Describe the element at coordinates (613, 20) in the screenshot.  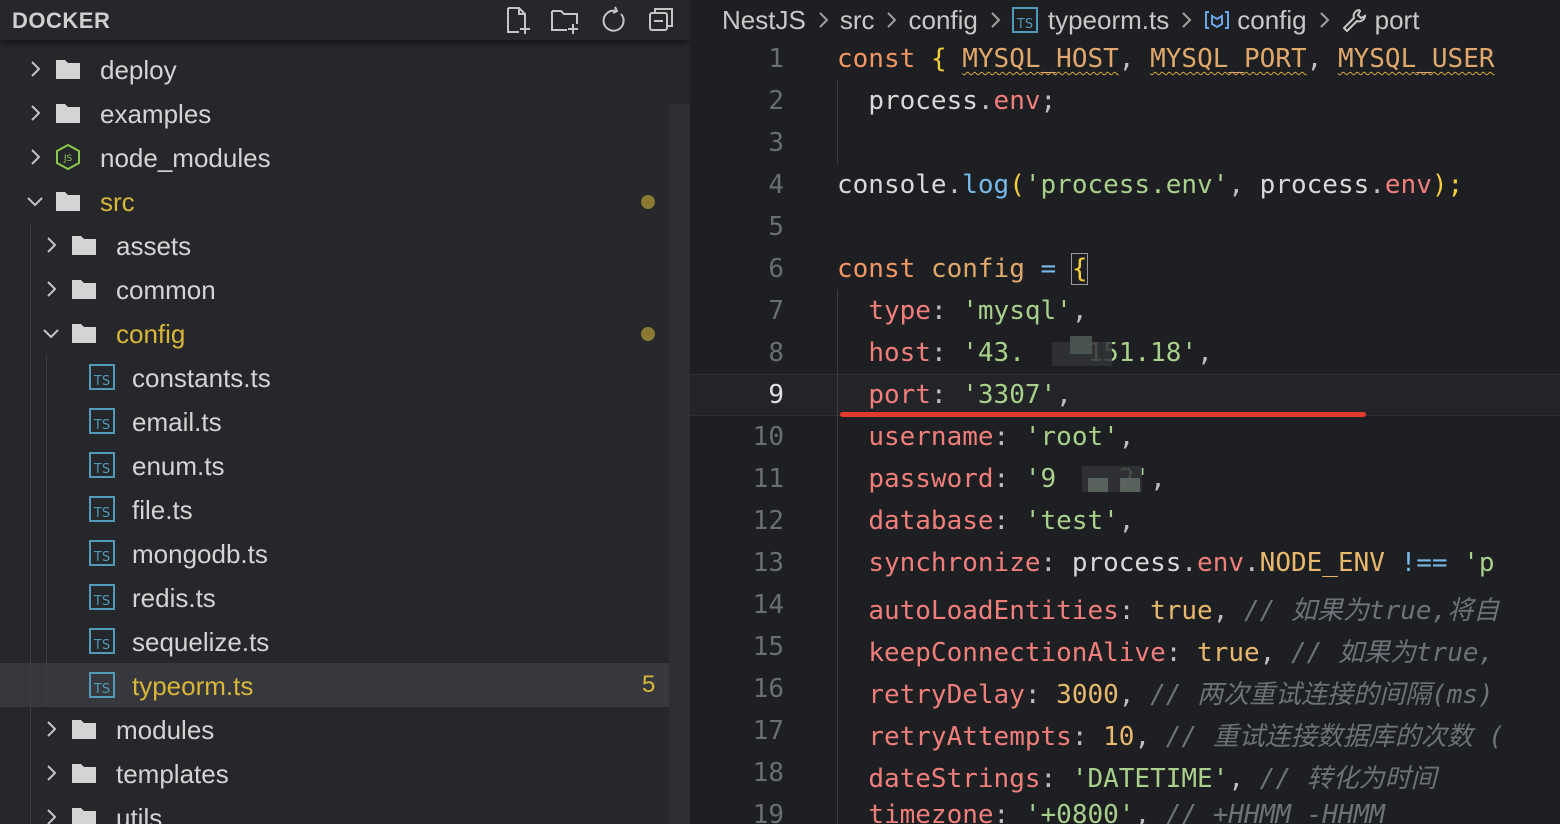
I see `refresh-icon` at that location.